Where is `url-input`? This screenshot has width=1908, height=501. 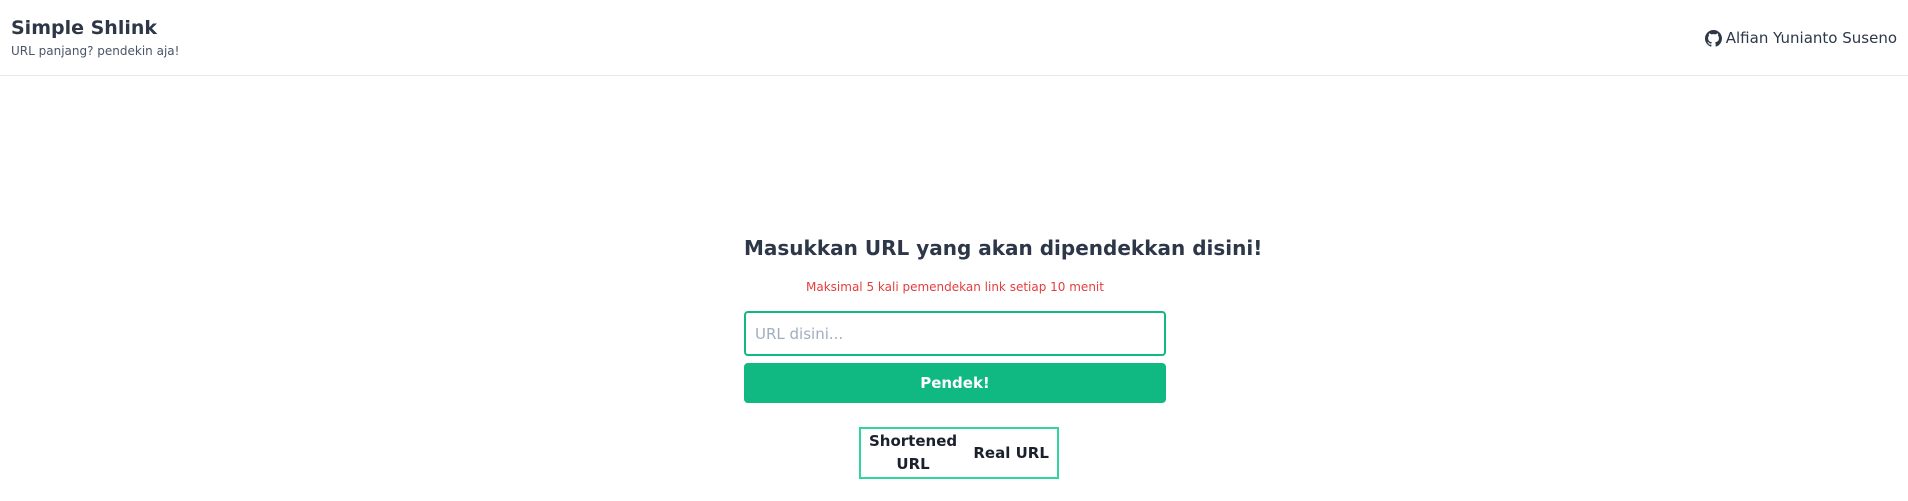 url-input is located at coordinates (955, 333).